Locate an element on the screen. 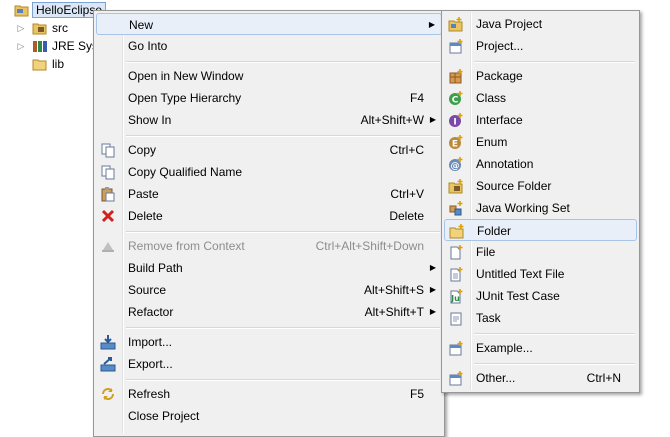 The width and height of the screenshot is (670, 437). menu-item-junit-test-case: Ju JUnit Test Case is located at coordinates (540, 296).